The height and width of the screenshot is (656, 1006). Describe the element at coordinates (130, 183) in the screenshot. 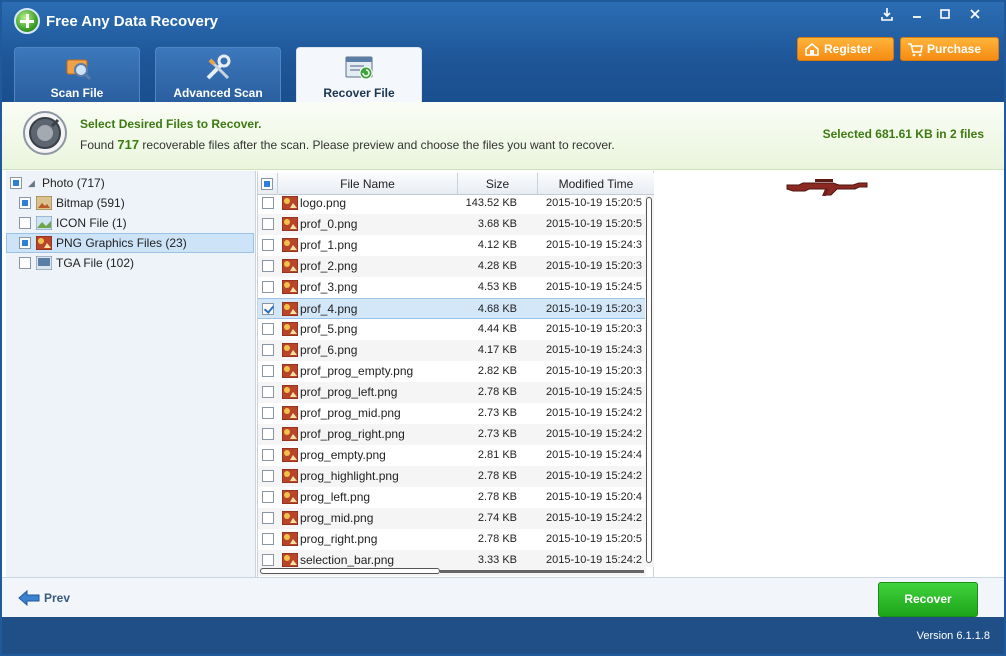

I see `tree-root-photo: ◢ Photo (717)` at that location.